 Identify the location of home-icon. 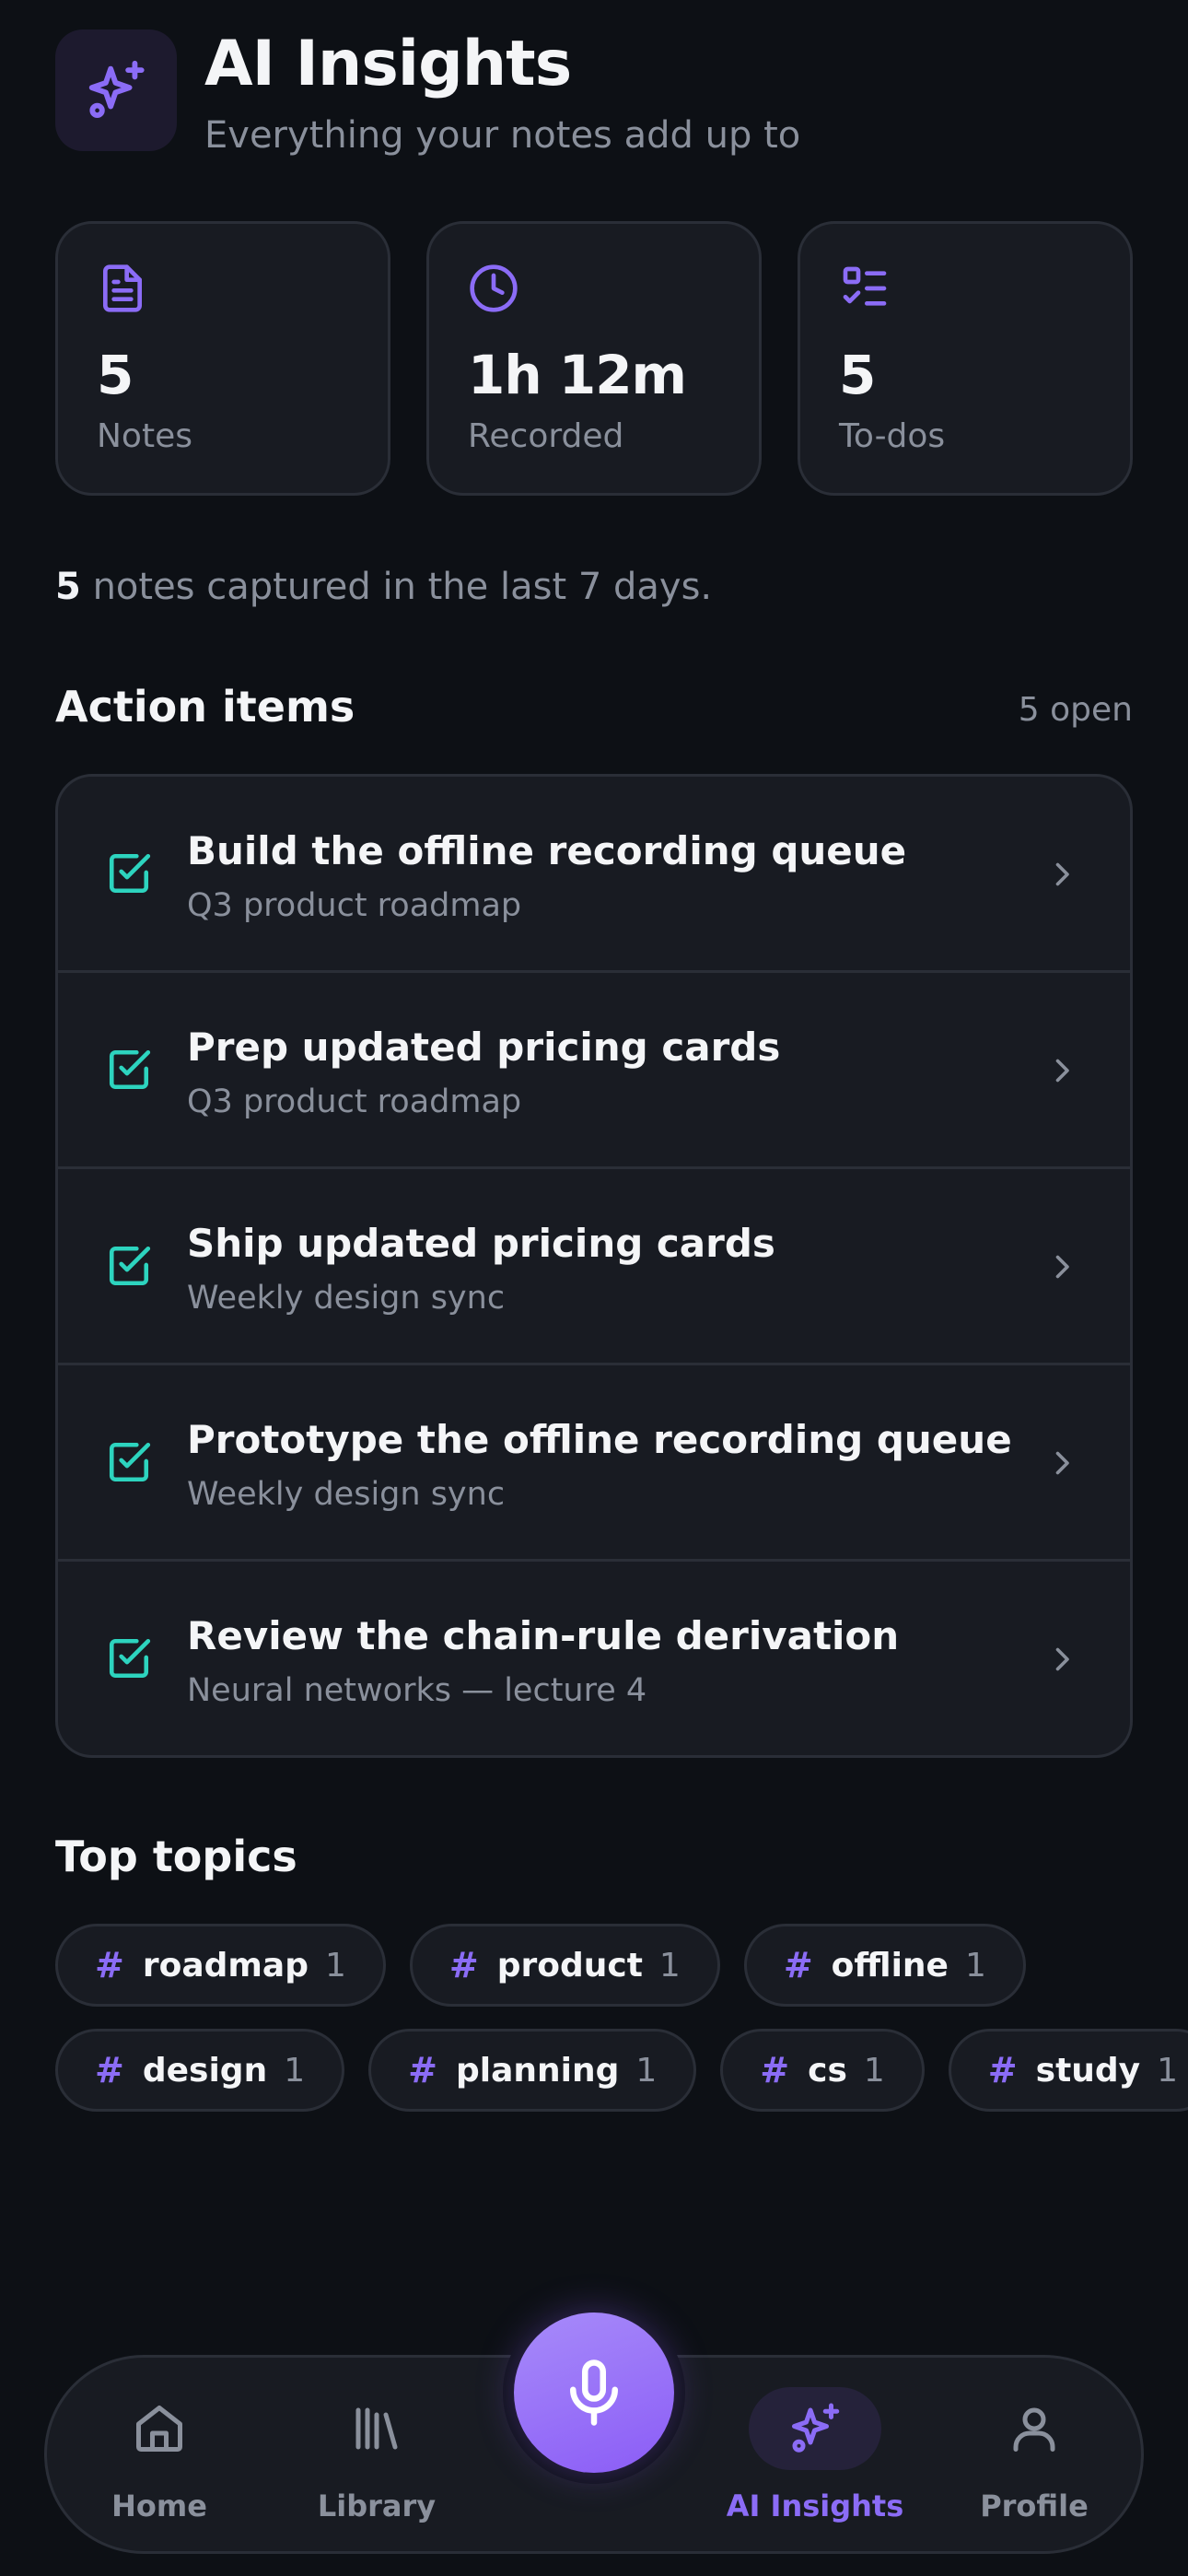
(160, 2428).